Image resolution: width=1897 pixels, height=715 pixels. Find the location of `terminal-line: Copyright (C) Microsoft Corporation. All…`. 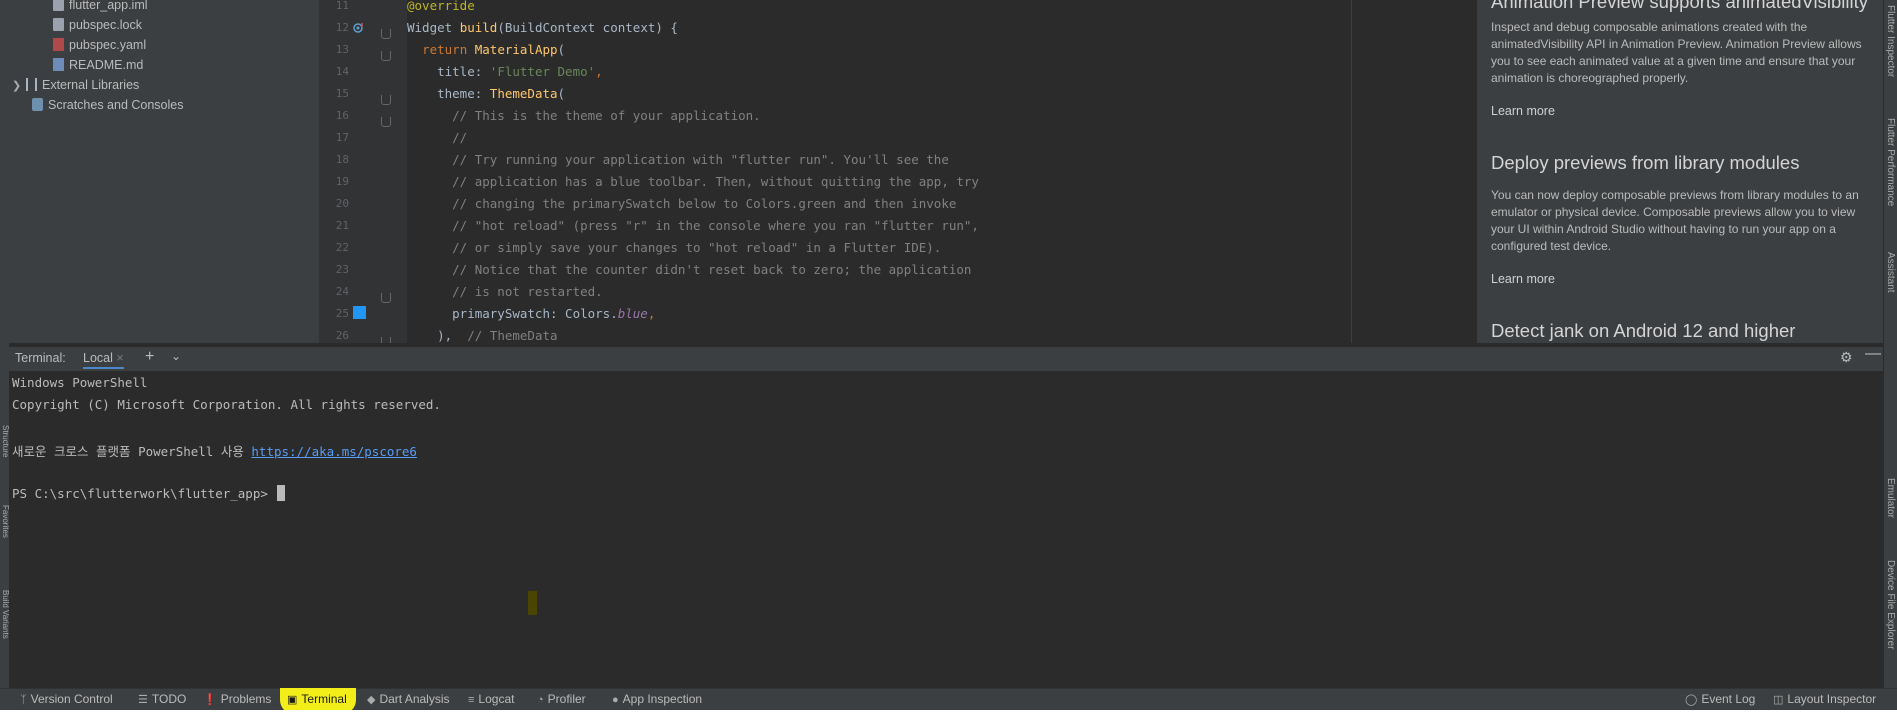

terminal-line: Copyright (C) Microsoft Corporation. All… is located at coordinates (226, 404).